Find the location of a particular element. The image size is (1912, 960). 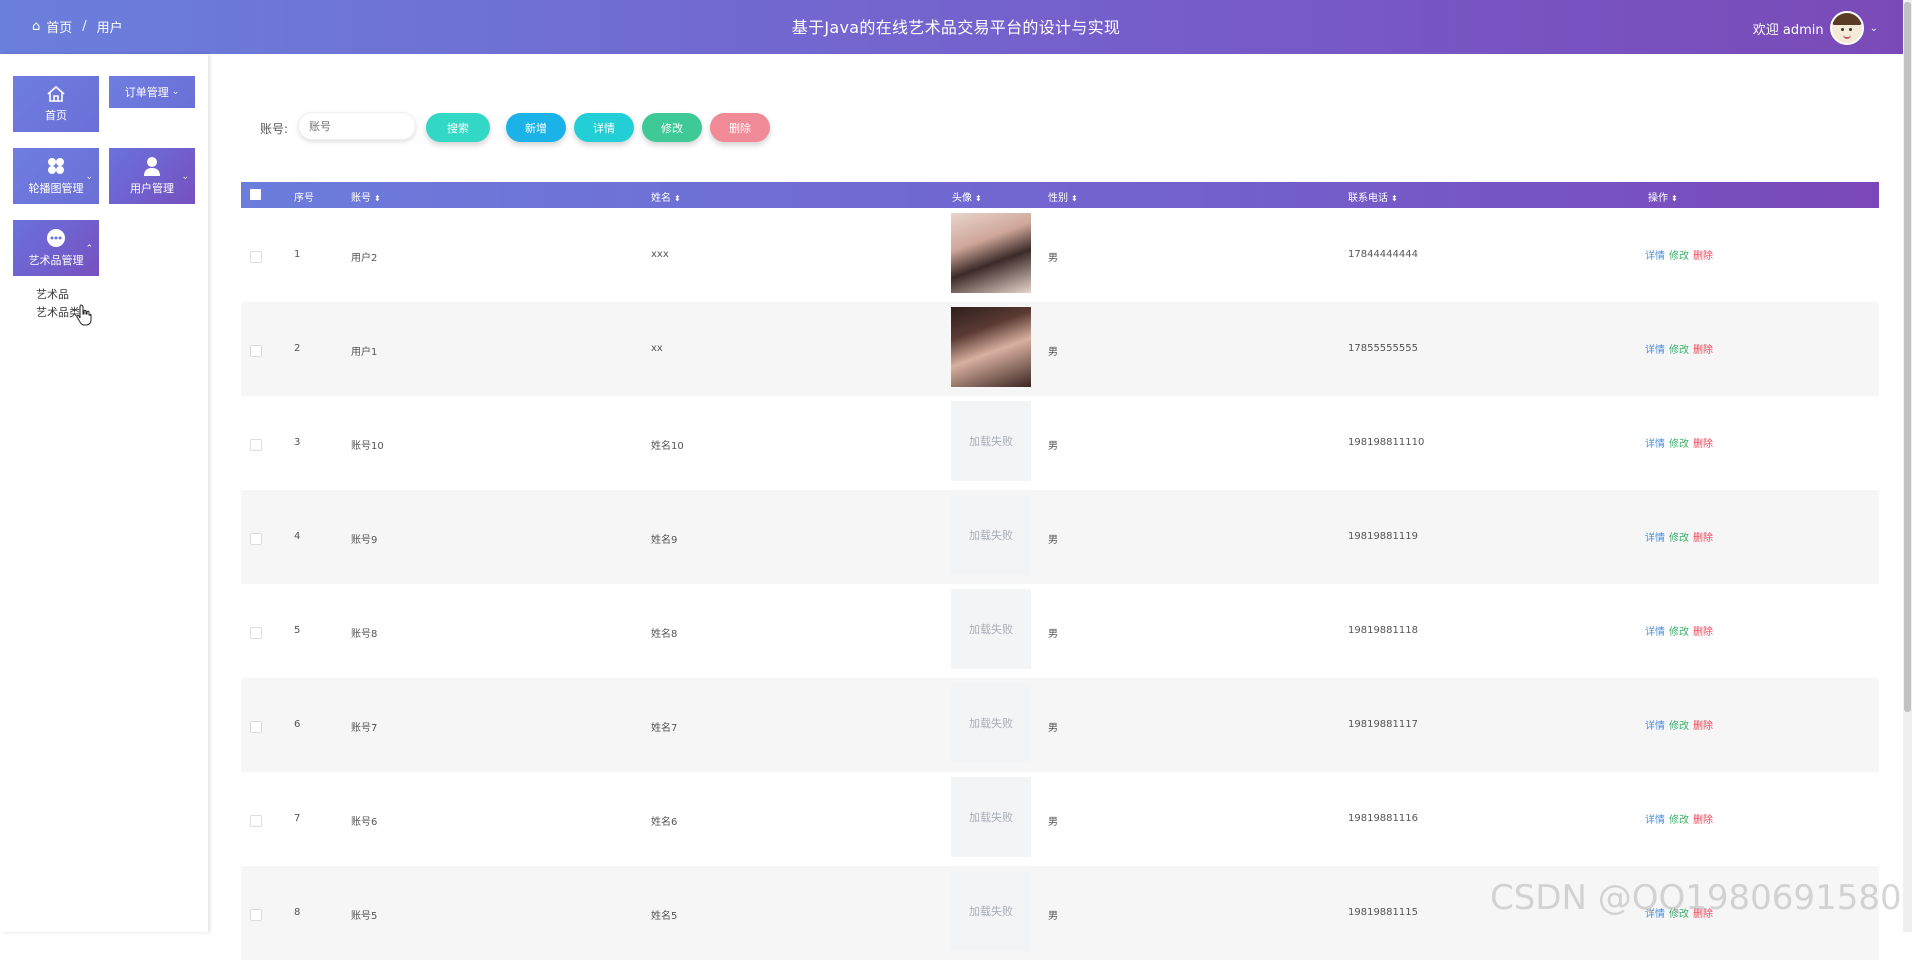

sidebar-item-carousel: 轮播图管理 ⌄ is located at coordinates (56, 176).